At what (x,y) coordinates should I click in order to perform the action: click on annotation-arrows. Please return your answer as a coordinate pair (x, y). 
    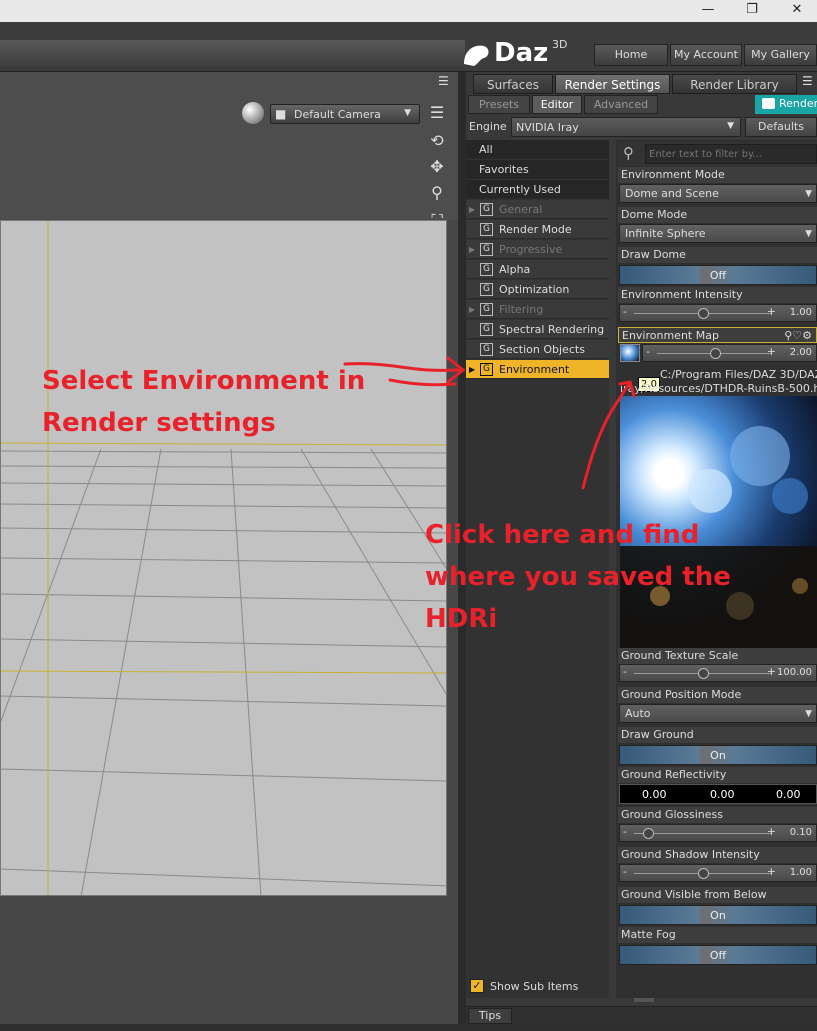
    Looking at the image, I should click on (489, 423).